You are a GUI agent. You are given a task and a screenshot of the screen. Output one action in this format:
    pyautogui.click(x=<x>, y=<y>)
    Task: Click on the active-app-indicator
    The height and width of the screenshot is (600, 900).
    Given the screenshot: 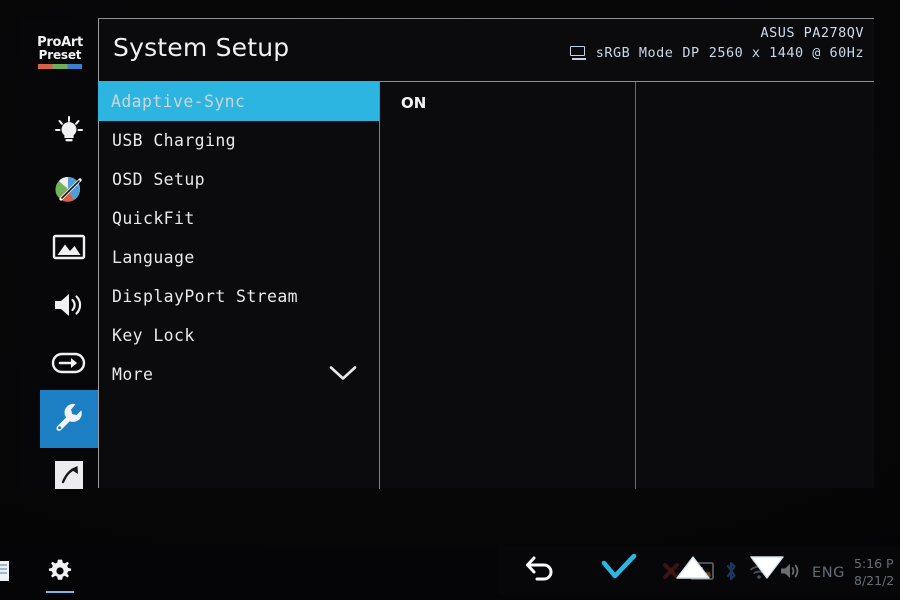 What is the action you would take?
    pyautogui.click(x=60, y=591)
    